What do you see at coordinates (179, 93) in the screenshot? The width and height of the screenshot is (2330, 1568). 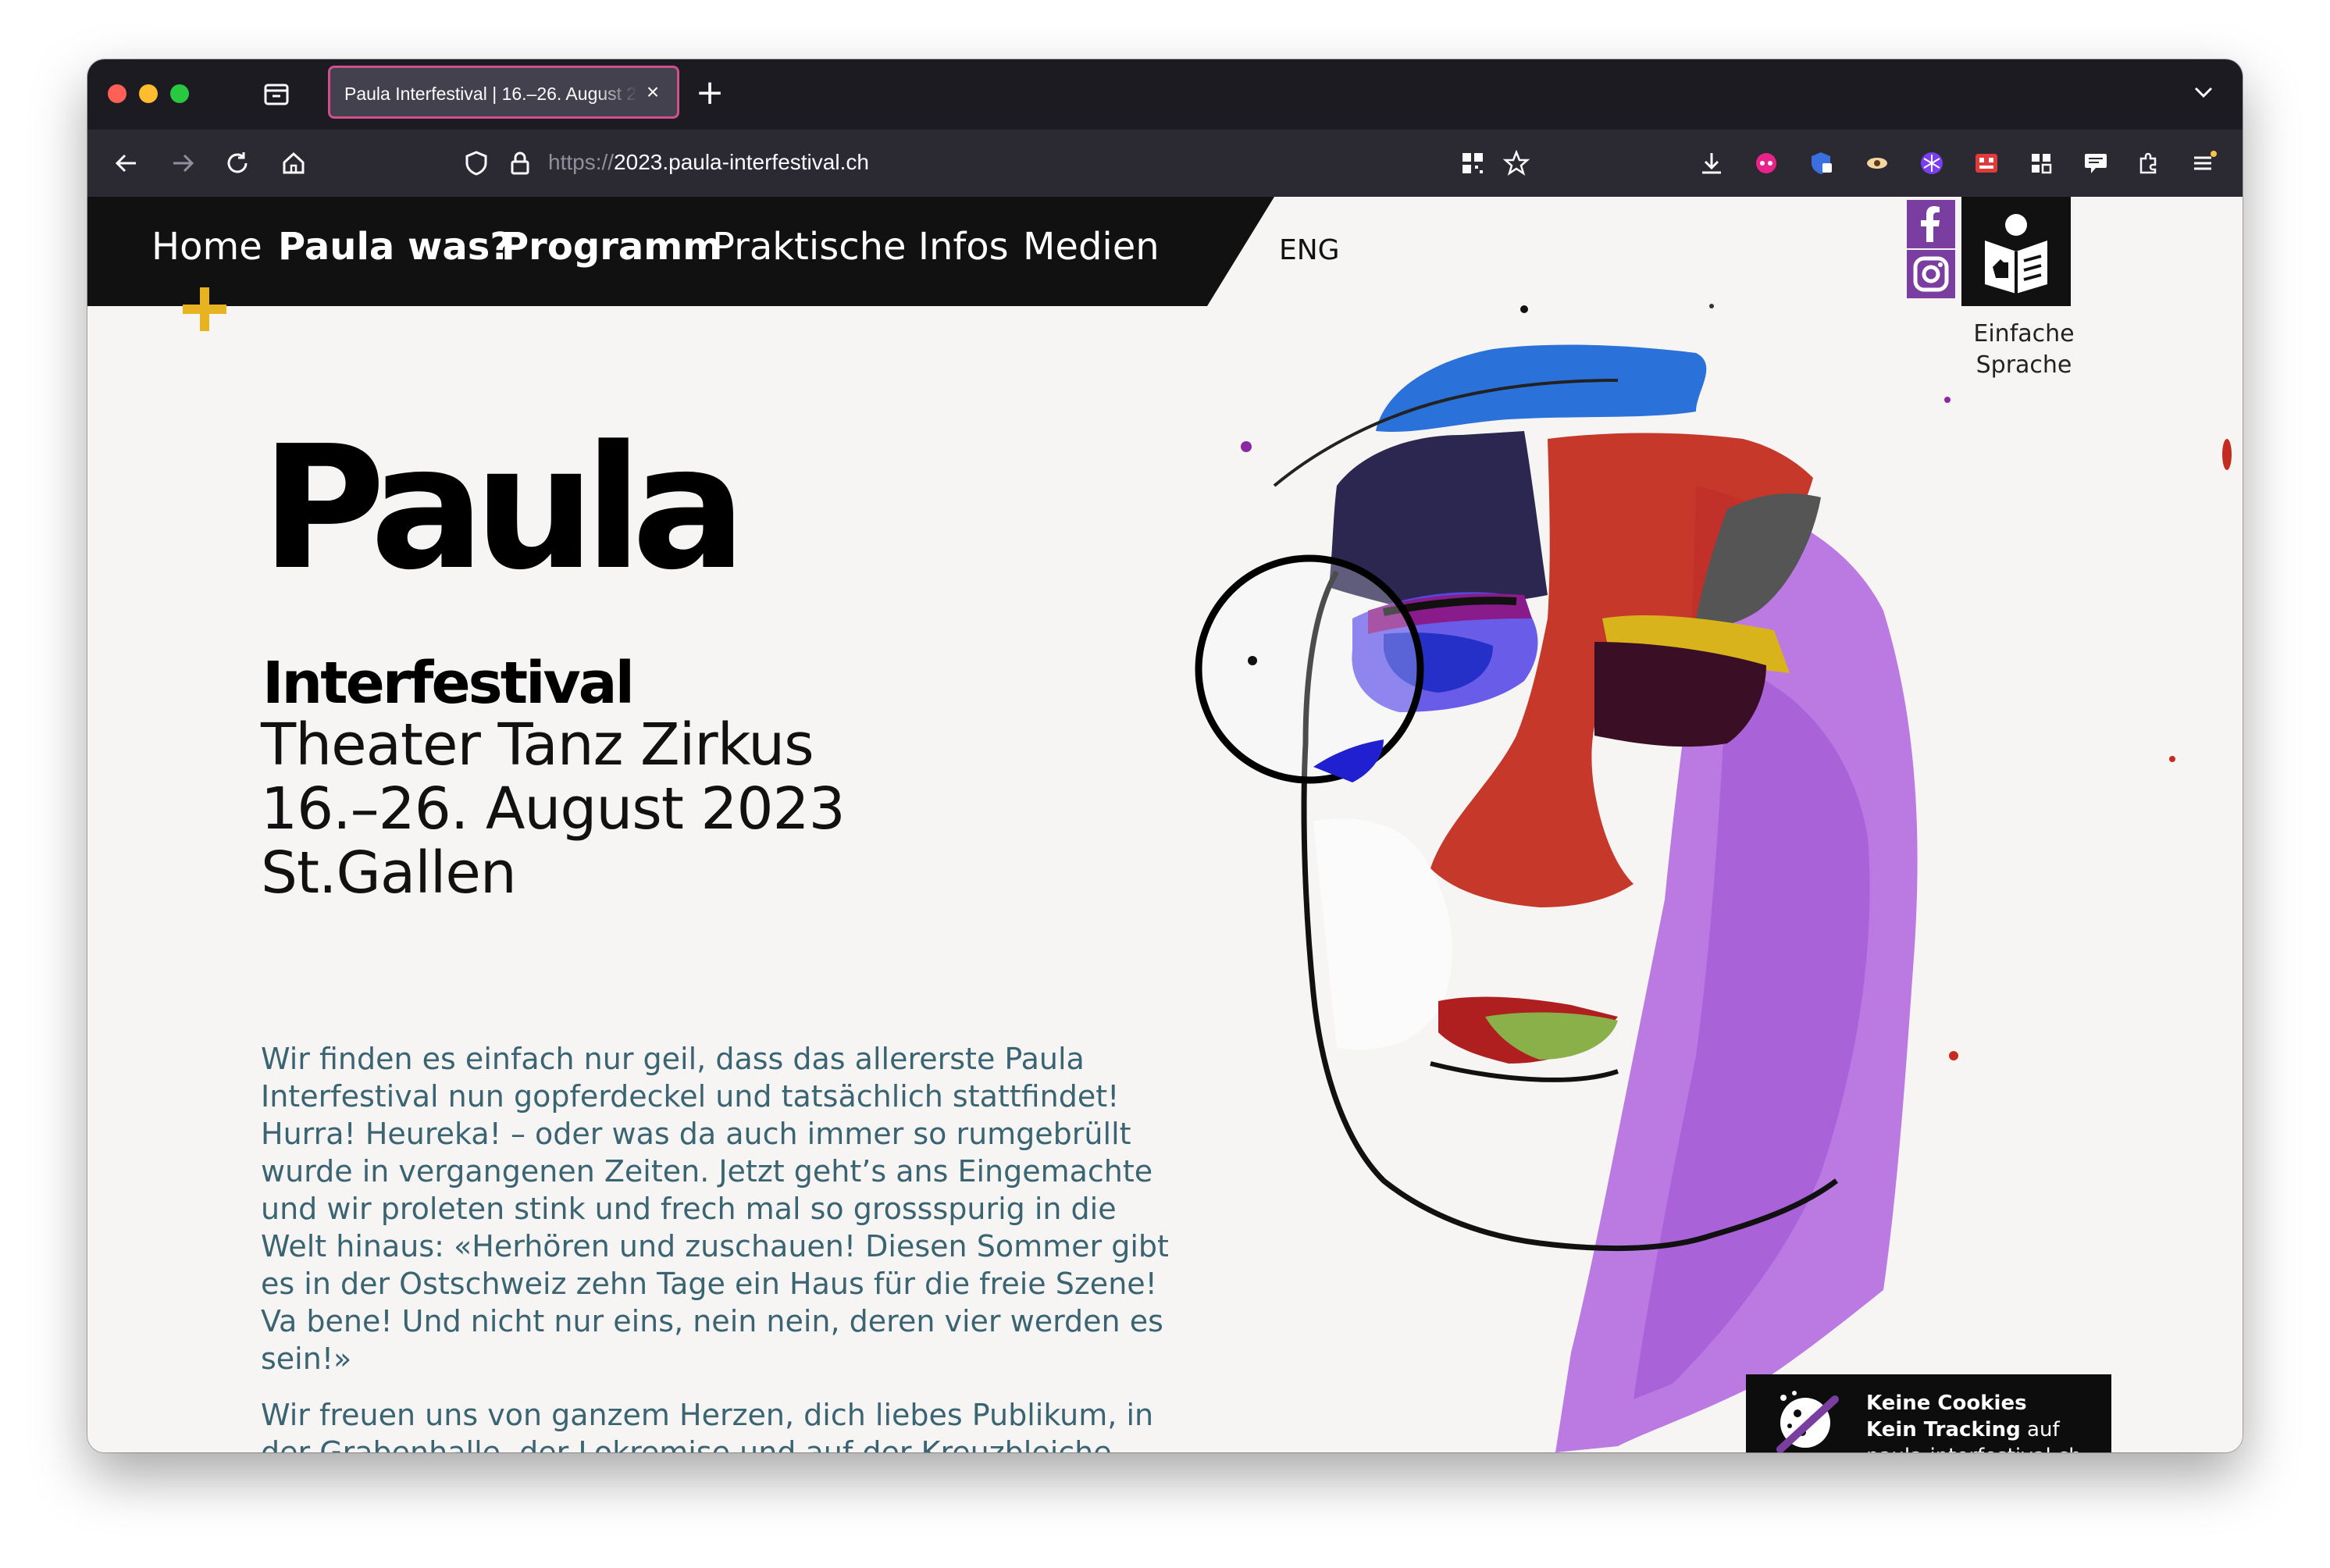 I see `zoom-window-button` at bounding box center [179, 93].